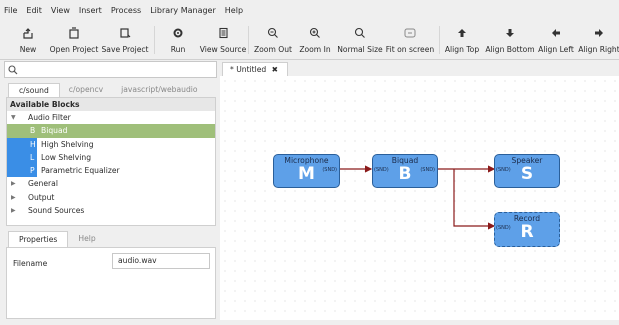  Describe the element at coordinates (111, 104) in the screenshot. I see `available-blocks-header: Available Blocks` at that location.